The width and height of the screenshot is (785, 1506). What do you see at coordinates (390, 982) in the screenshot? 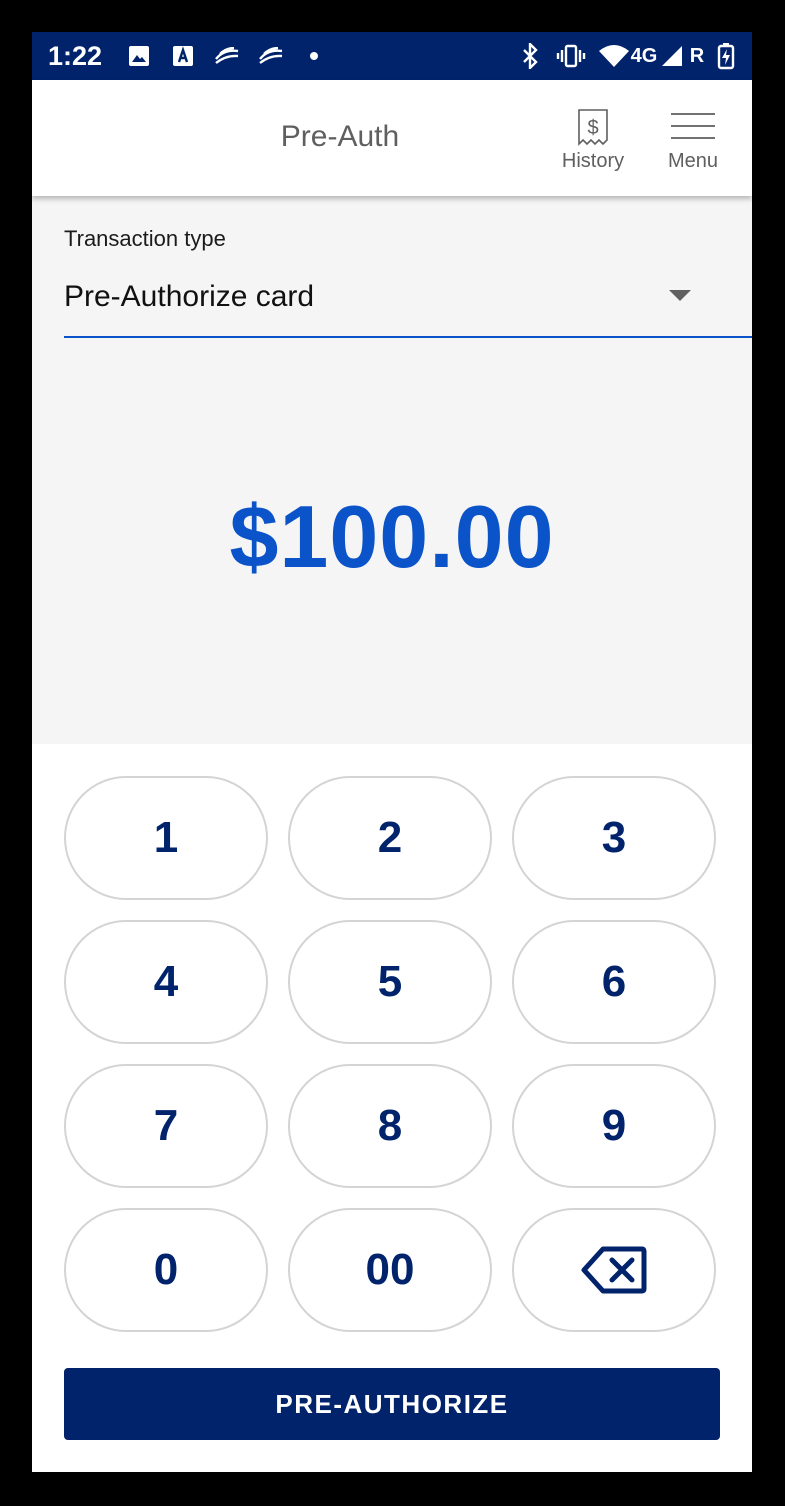
I see `key-5: 5` at bounding box center [390, 982].